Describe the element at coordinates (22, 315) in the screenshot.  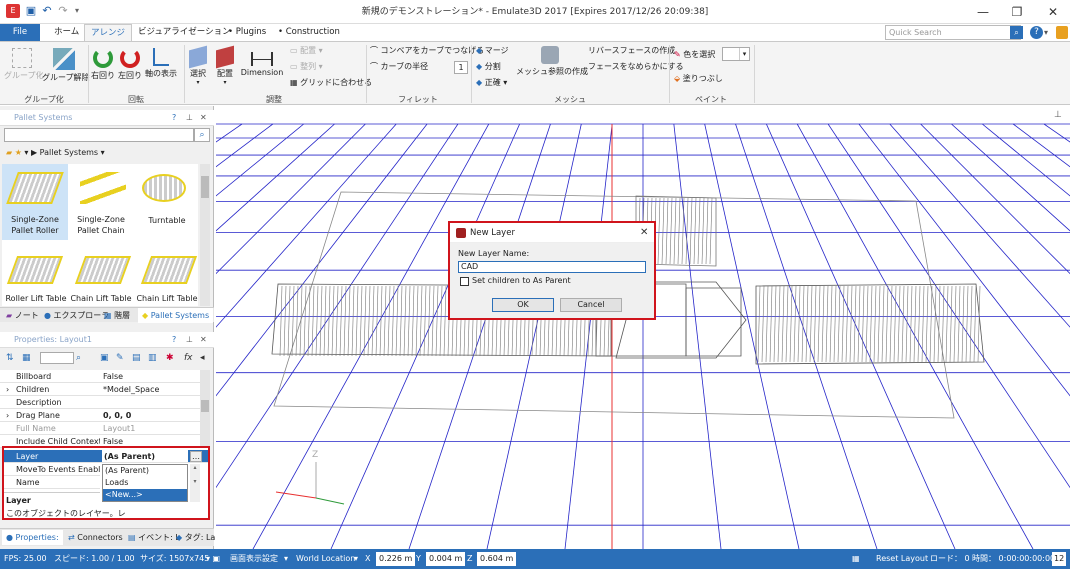
I see `tab-notes: ▰ ノート` at that location.